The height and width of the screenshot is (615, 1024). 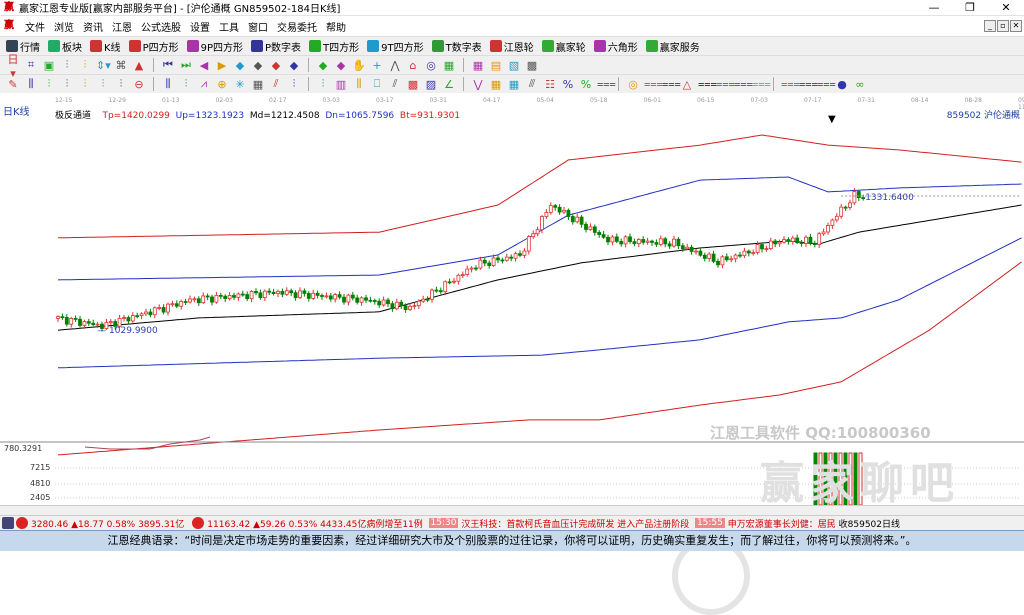 What do you see at coordinates (31, 65) in the screenshot?
I see `tool-icon: ⌗` at bounding box center [31, 65].